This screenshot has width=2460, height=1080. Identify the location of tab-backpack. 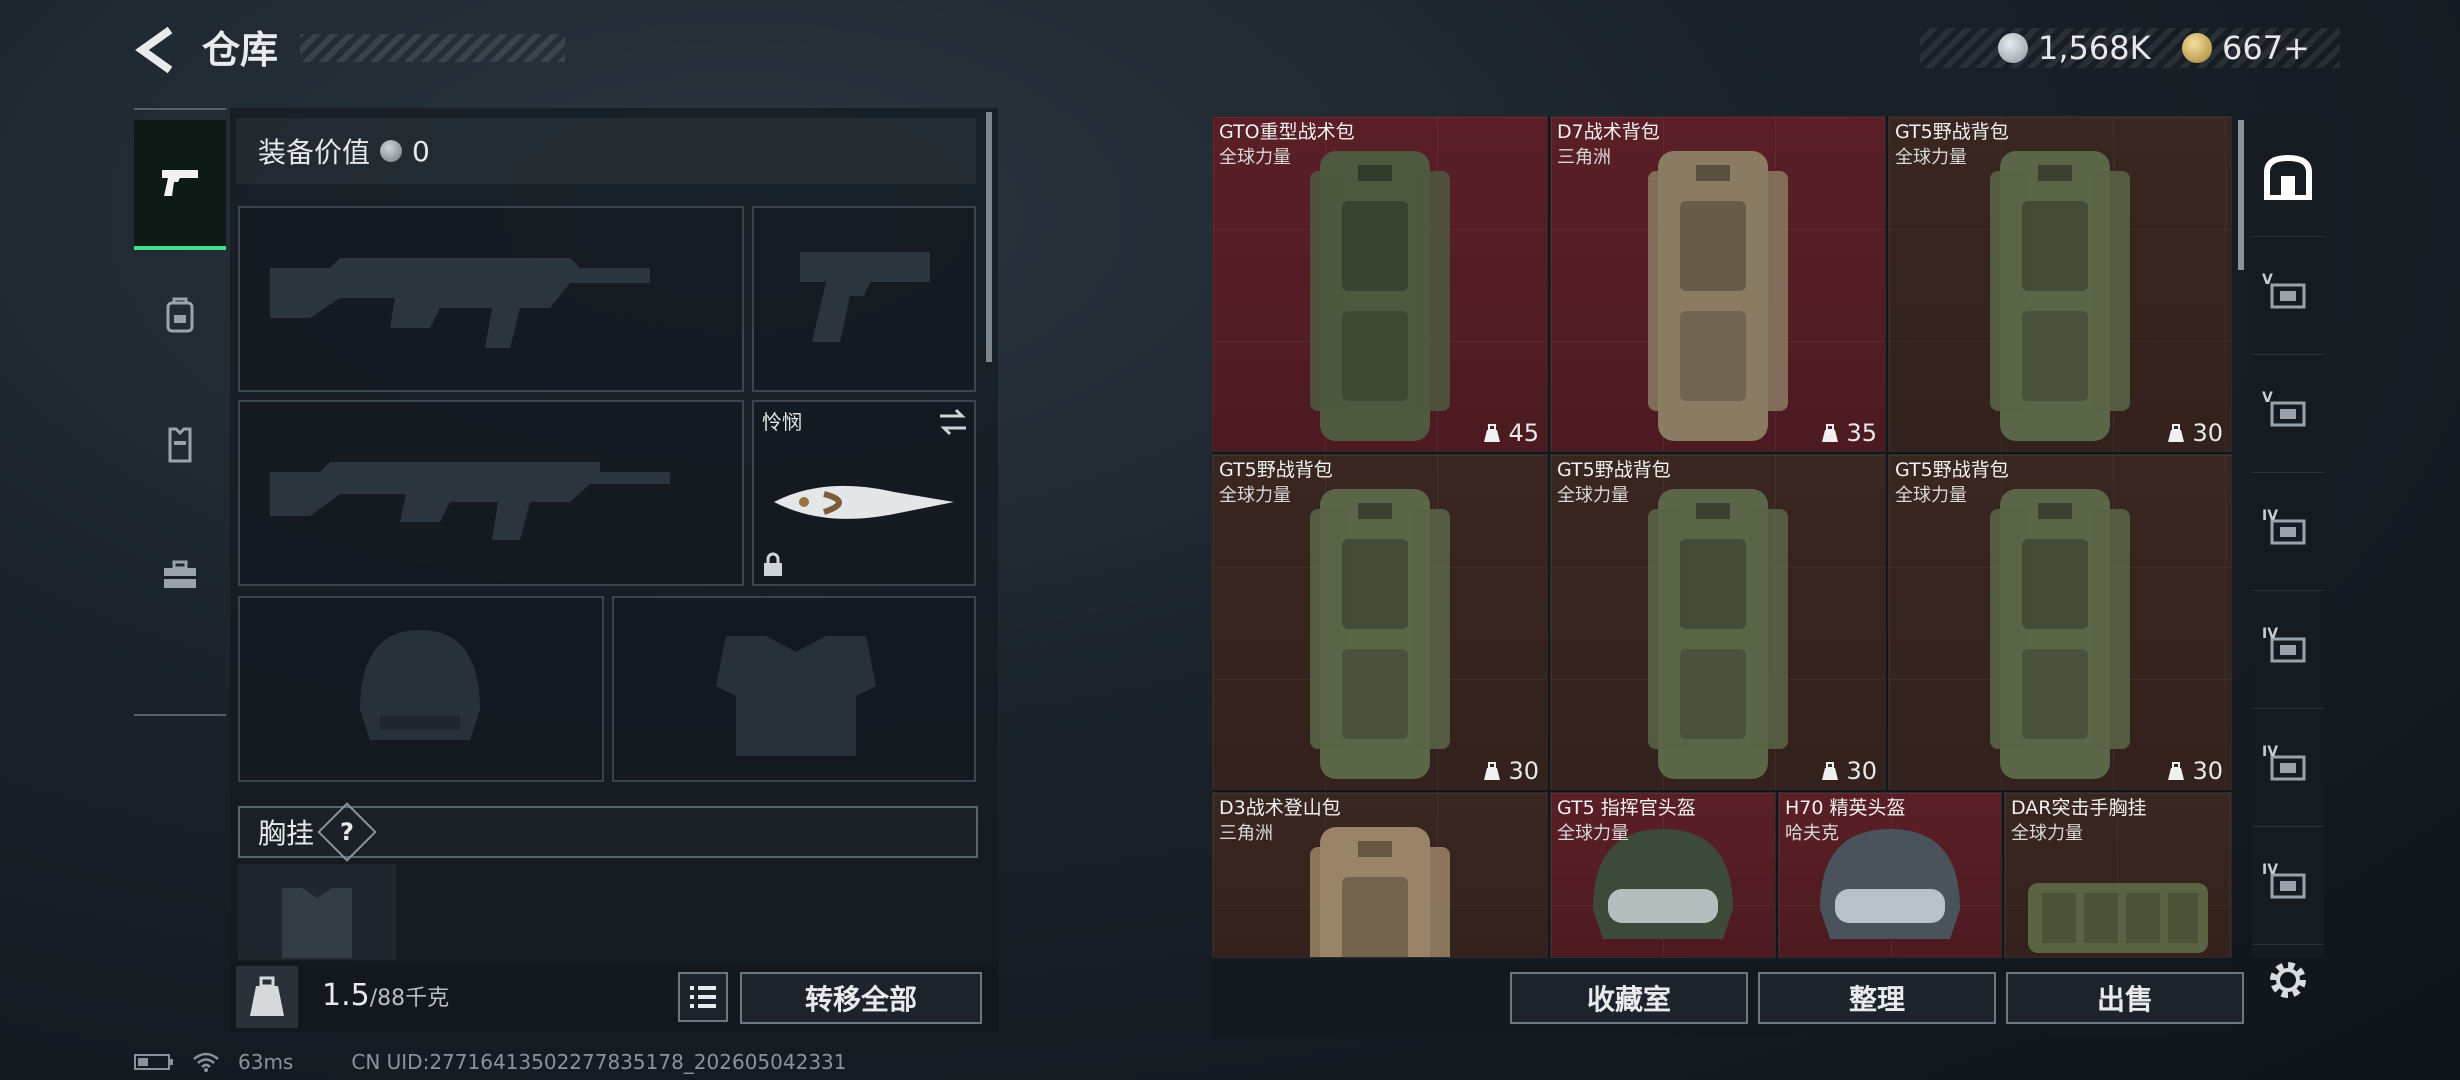
(180, 315).